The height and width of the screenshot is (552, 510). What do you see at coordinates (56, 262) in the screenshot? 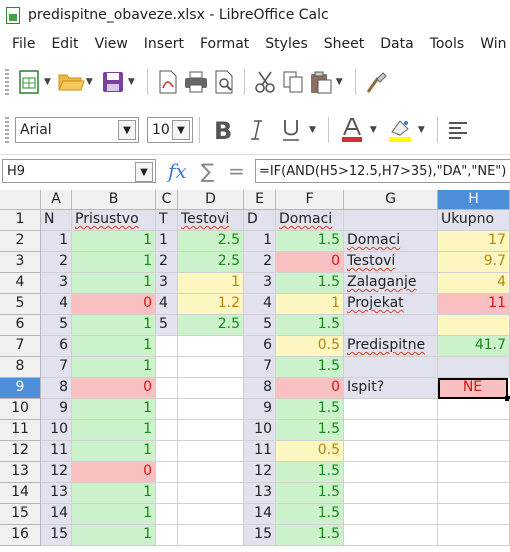
I see `cell-a3: 2` at bounding box center [56, 262].